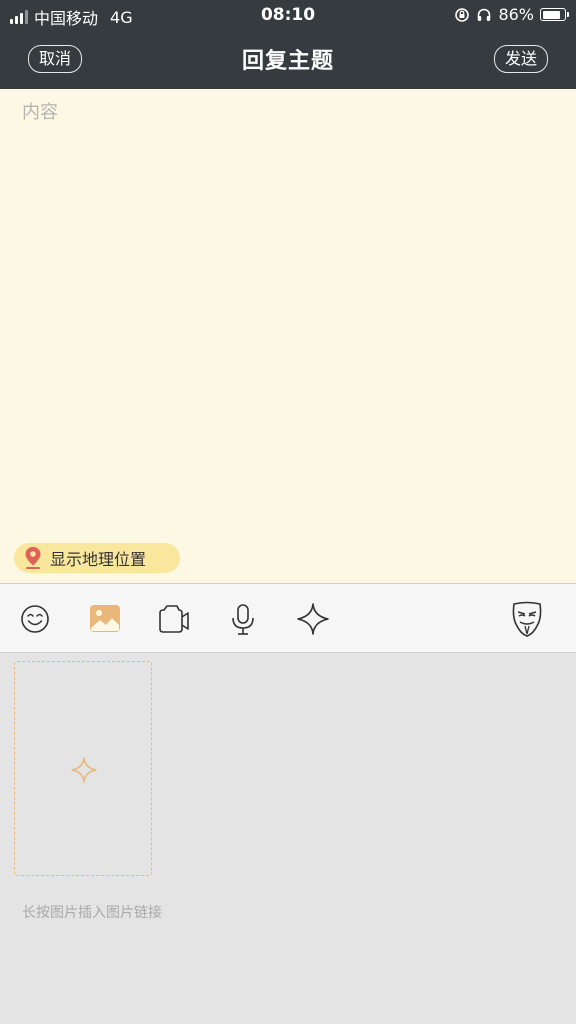 Image resolution: width=576 pixels, height=1024 pixels. Describe the element at coordinates (173, 619) in the screenshot. I see `video-icon` at that location.